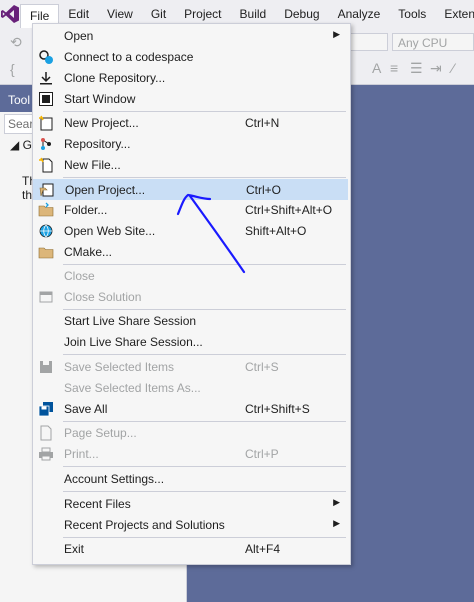 The width and height of the screenshot is (474, 602). What do you see at coordinates (100, 99) in the screenshot?
I see `menu-item-label: Start Window` at bounding box center [100, 99].